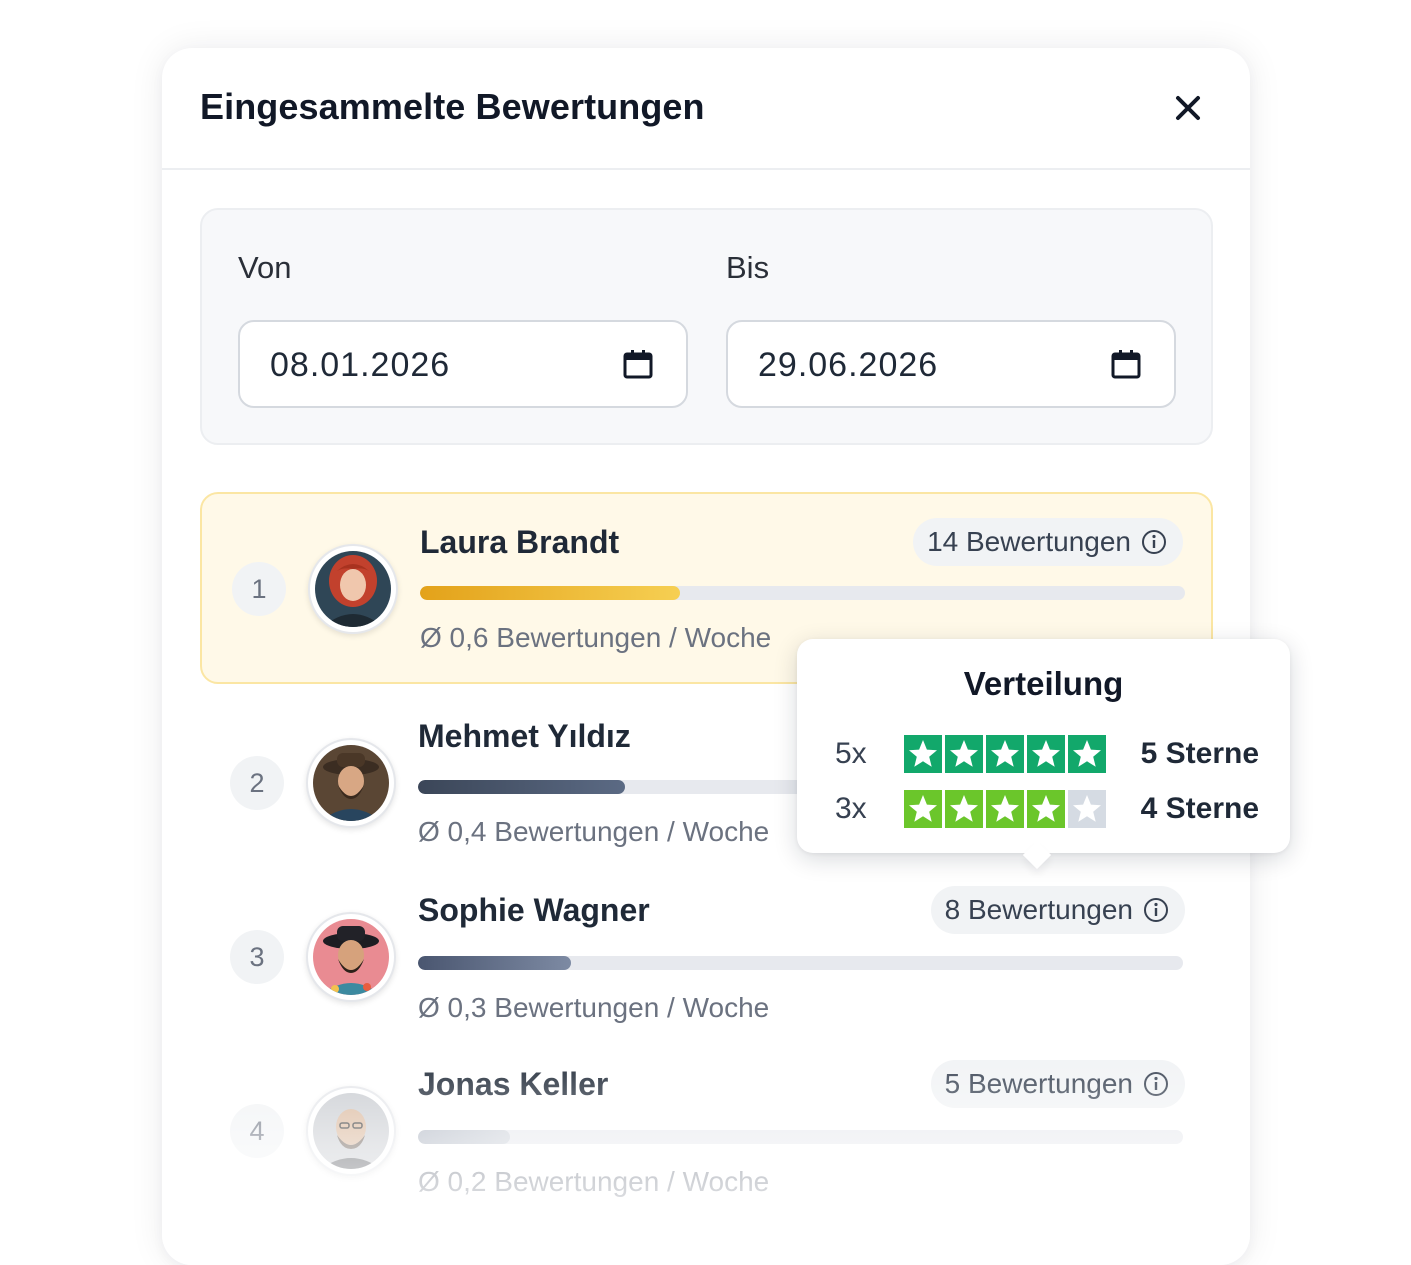  What do you see at coordinates (520, 542) in the screenshot?
I see `person-name: Laura Brandt` at bounding box center [520, 542].